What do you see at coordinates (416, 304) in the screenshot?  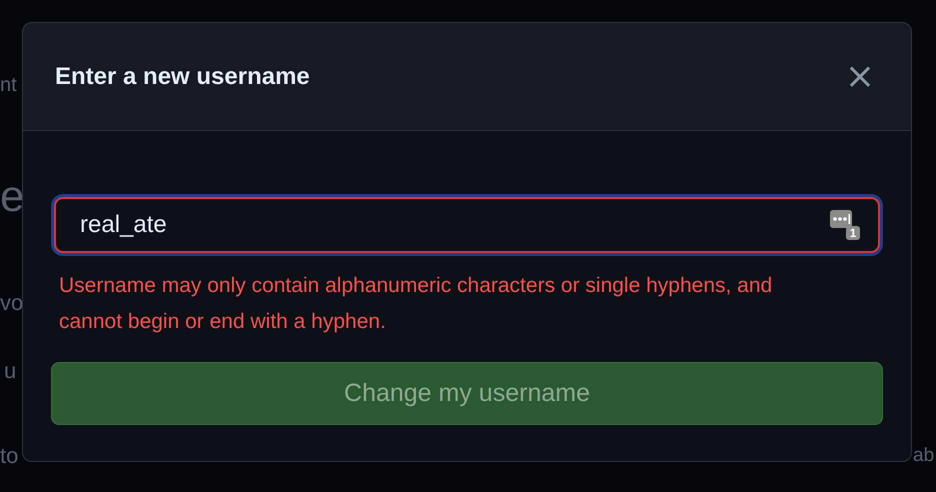 I see `error-message: Username may only contain alphanumeric characters or single hyphens, and cannot begin or end with a hyphen.` at bounding box center [416, 304].